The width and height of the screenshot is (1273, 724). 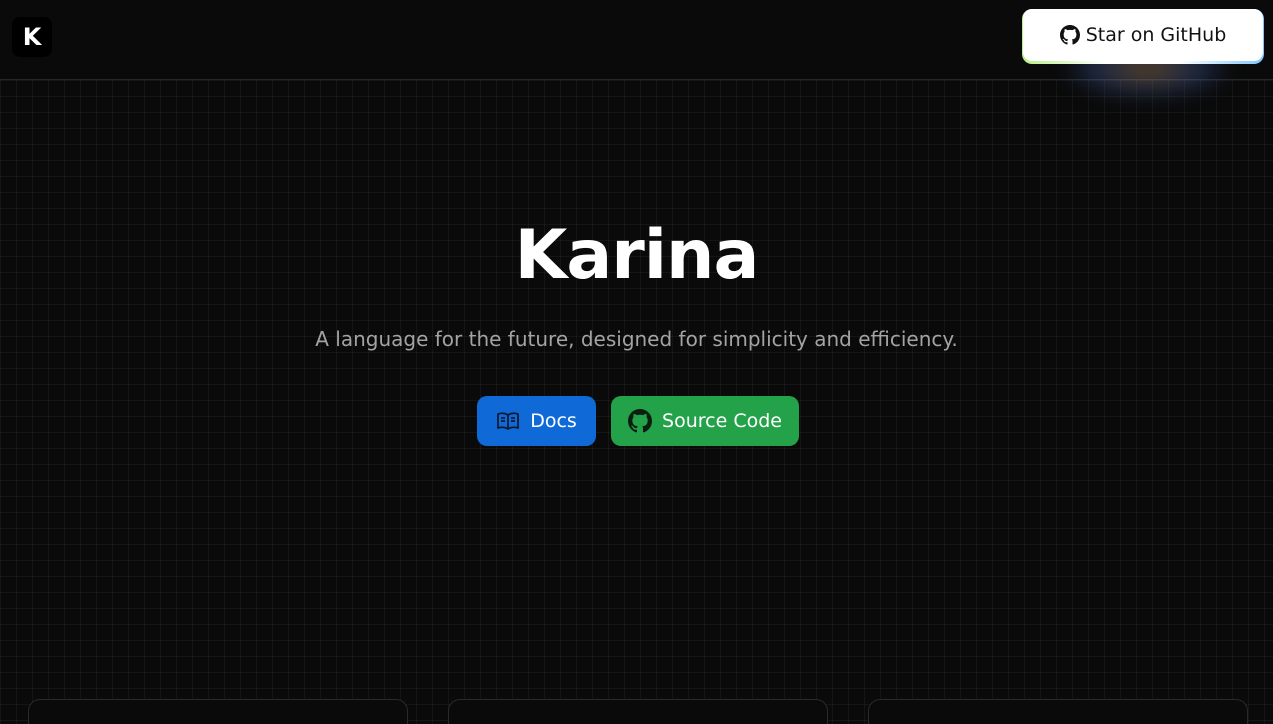 I want to click on hero-title: Karina, so click(x=637, y=255).